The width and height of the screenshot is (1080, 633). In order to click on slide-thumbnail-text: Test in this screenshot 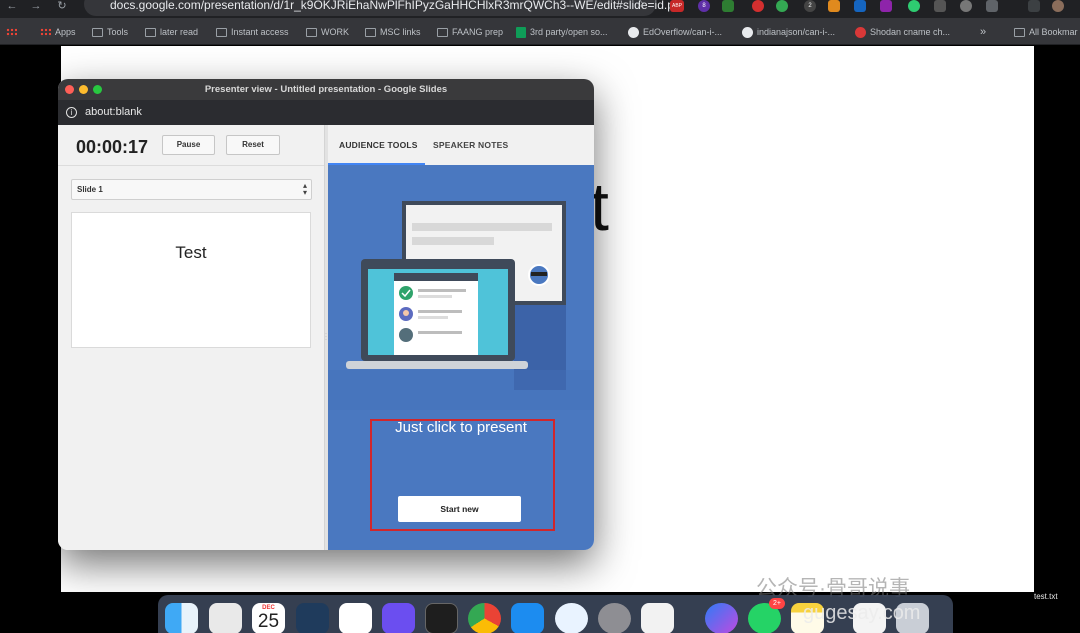, I will do `click(191, 252)`.